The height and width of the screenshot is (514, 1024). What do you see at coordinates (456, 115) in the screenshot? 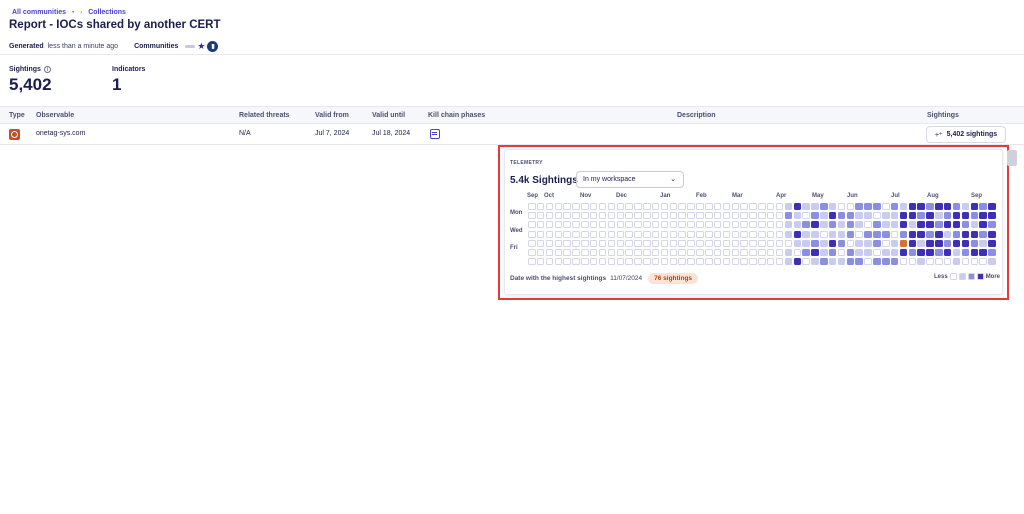
I see `col-kill-chain-phases: Kill chain phases` at bounding box center [456, 115].